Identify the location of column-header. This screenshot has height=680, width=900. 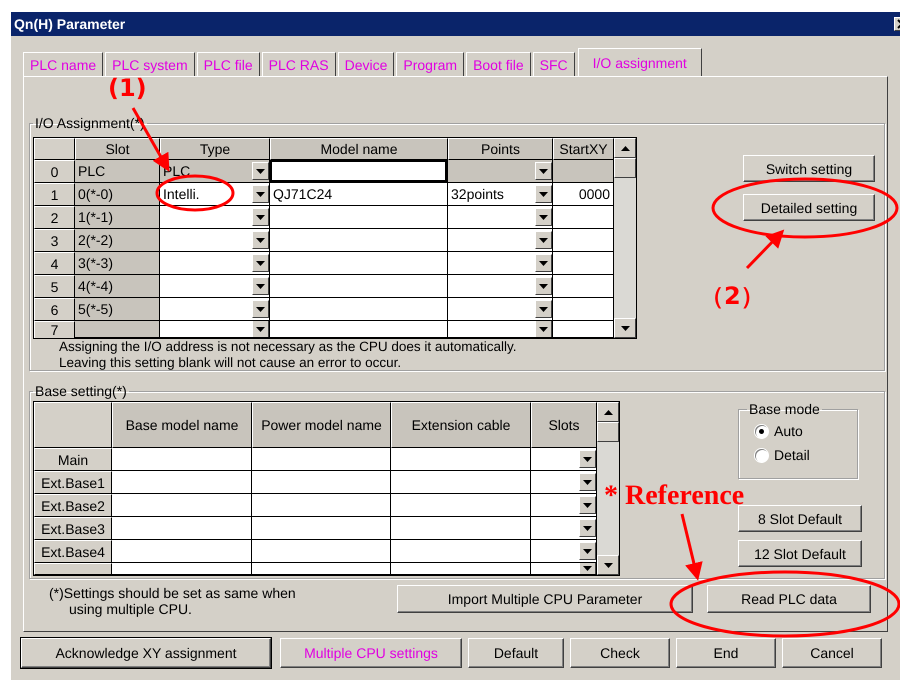
(54, 149).